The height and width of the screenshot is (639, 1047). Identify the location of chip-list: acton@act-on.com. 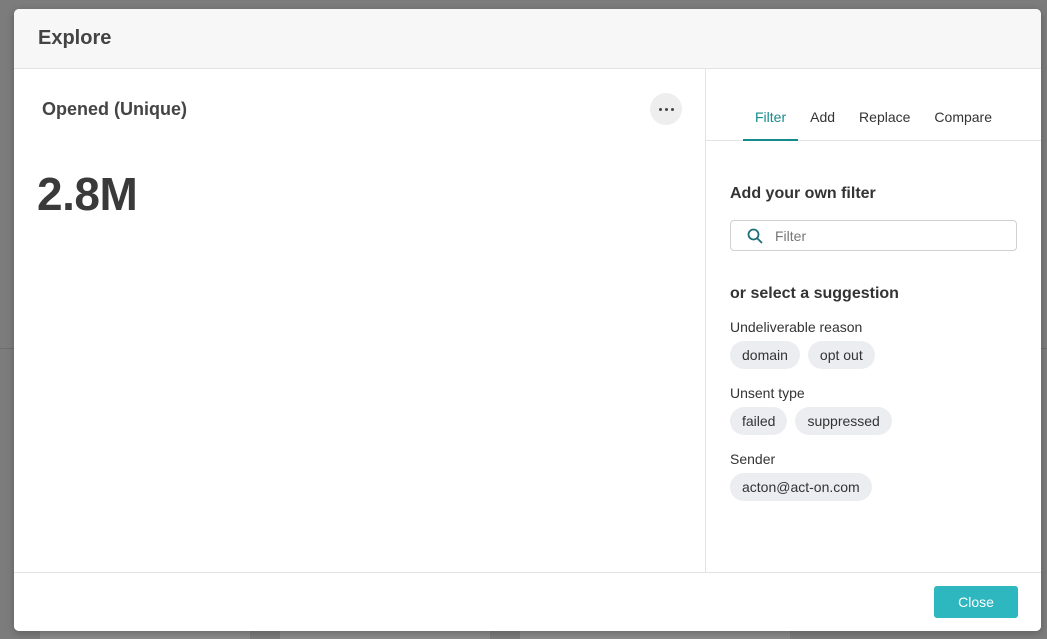
(873, 487).